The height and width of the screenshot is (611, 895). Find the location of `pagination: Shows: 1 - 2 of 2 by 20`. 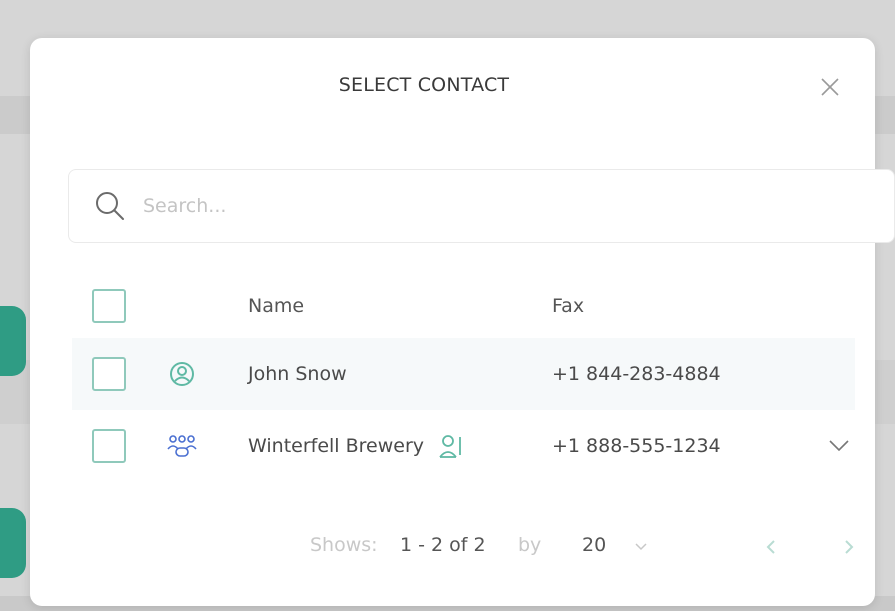

pagination: Shows: 1 - 2 of 2 by 20 is located at coordinates (452, 546).